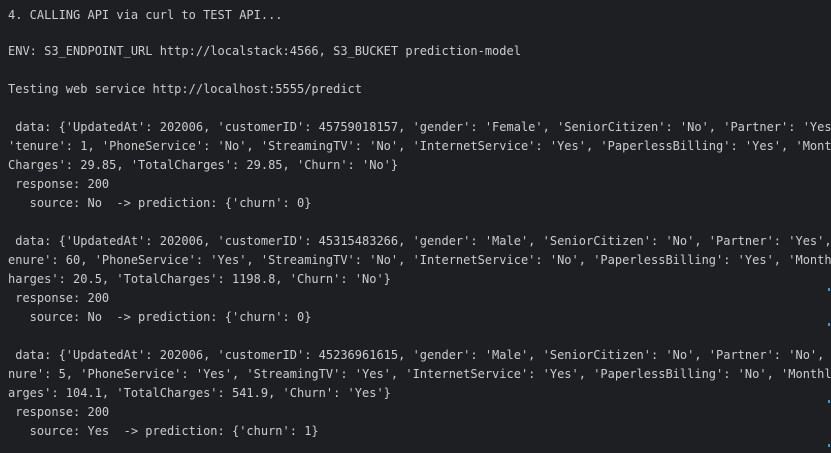  What do you see at coordinates (163, 431) in the screenshot?
I see `terminal-line: source: Yes -> prediction: {'churn': 1}` at bounding box center [163, 431].